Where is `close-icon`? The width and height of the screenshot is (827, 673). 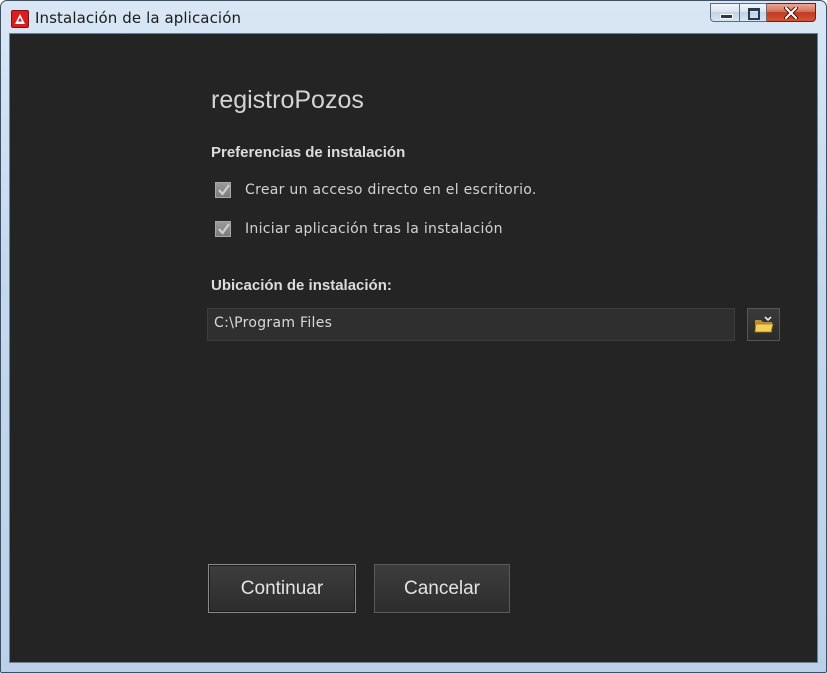 close-icon is located at coordinates (791, 13).